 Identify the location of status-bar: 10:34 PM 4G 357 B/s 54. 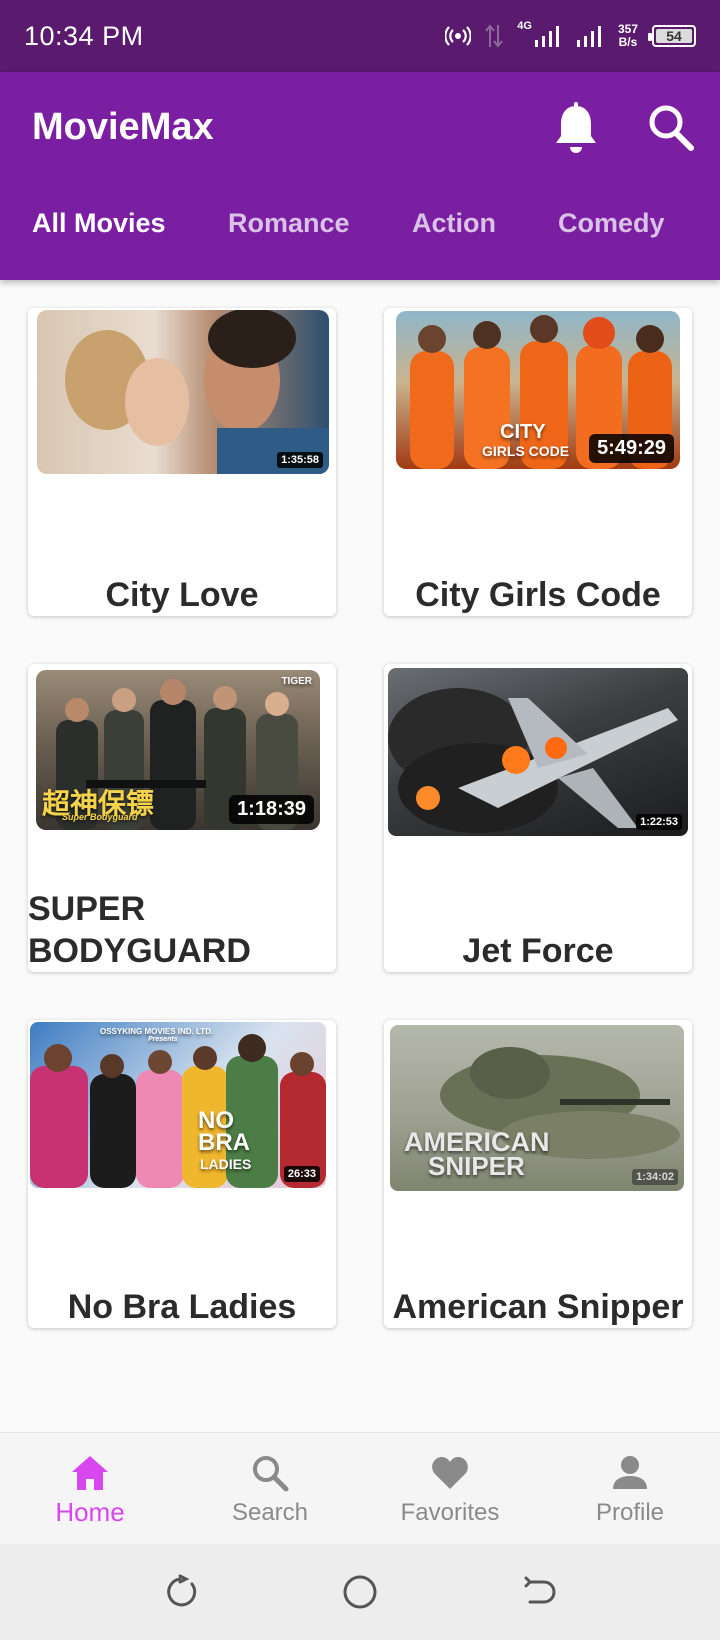
(360, 36).